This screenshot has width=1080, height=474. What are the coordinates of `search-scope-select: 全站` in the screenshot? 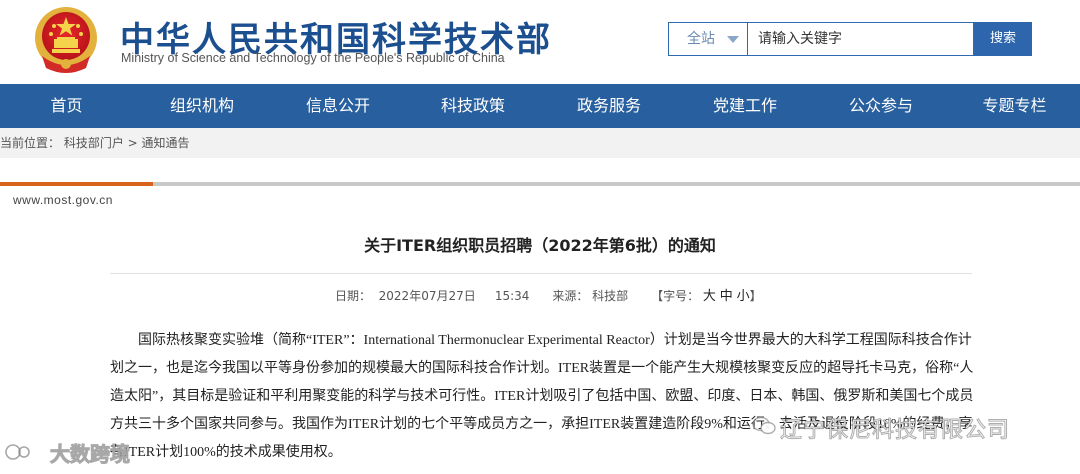 It's located at (708, 39).